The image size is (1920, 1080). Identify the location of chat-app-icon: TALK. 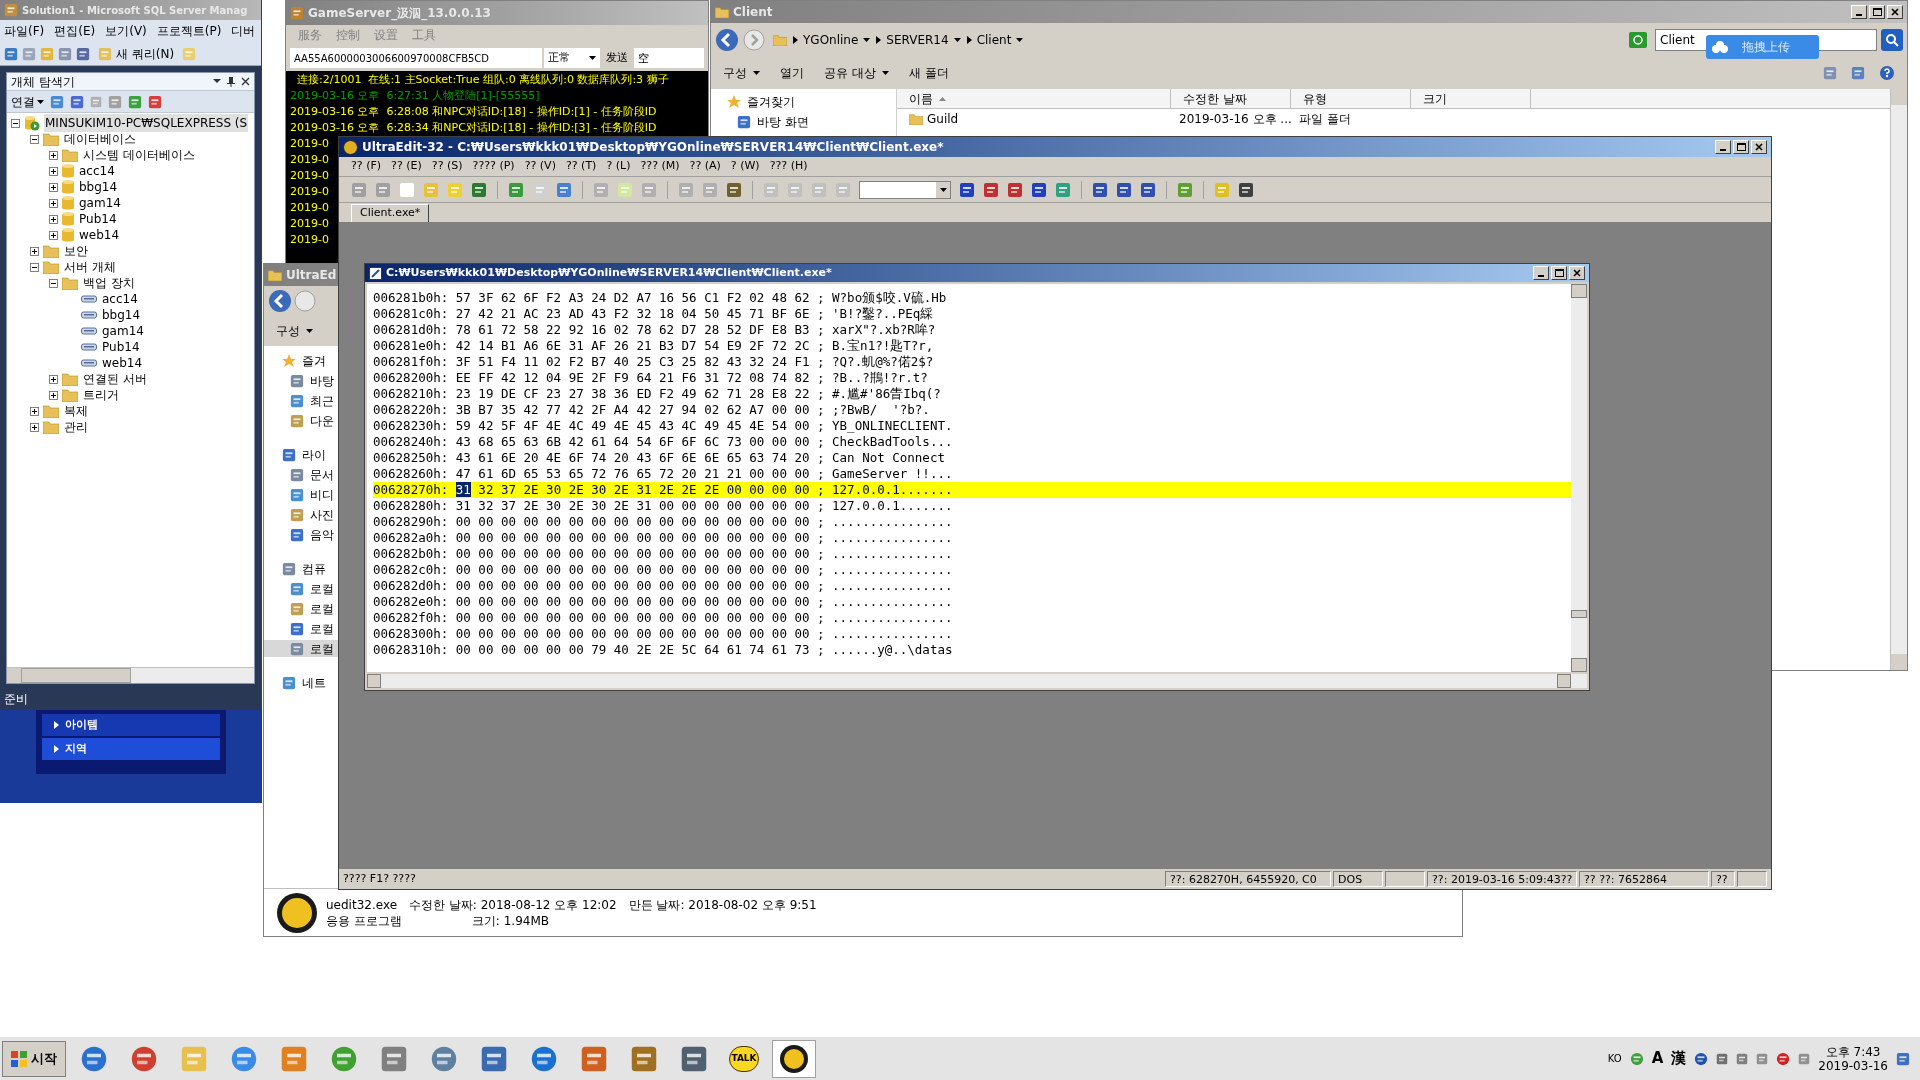
(744, 1058).